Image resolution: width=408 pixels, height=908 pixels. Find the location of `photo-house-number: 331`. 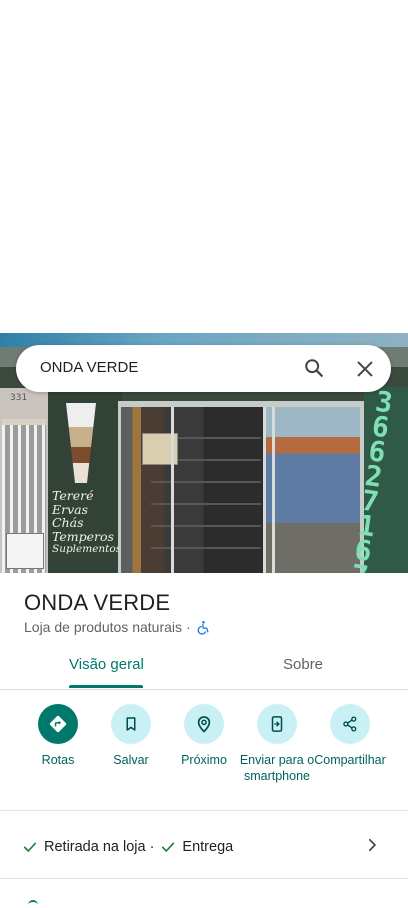

photo-house-number: 331 is located at coordinates (19, 398).